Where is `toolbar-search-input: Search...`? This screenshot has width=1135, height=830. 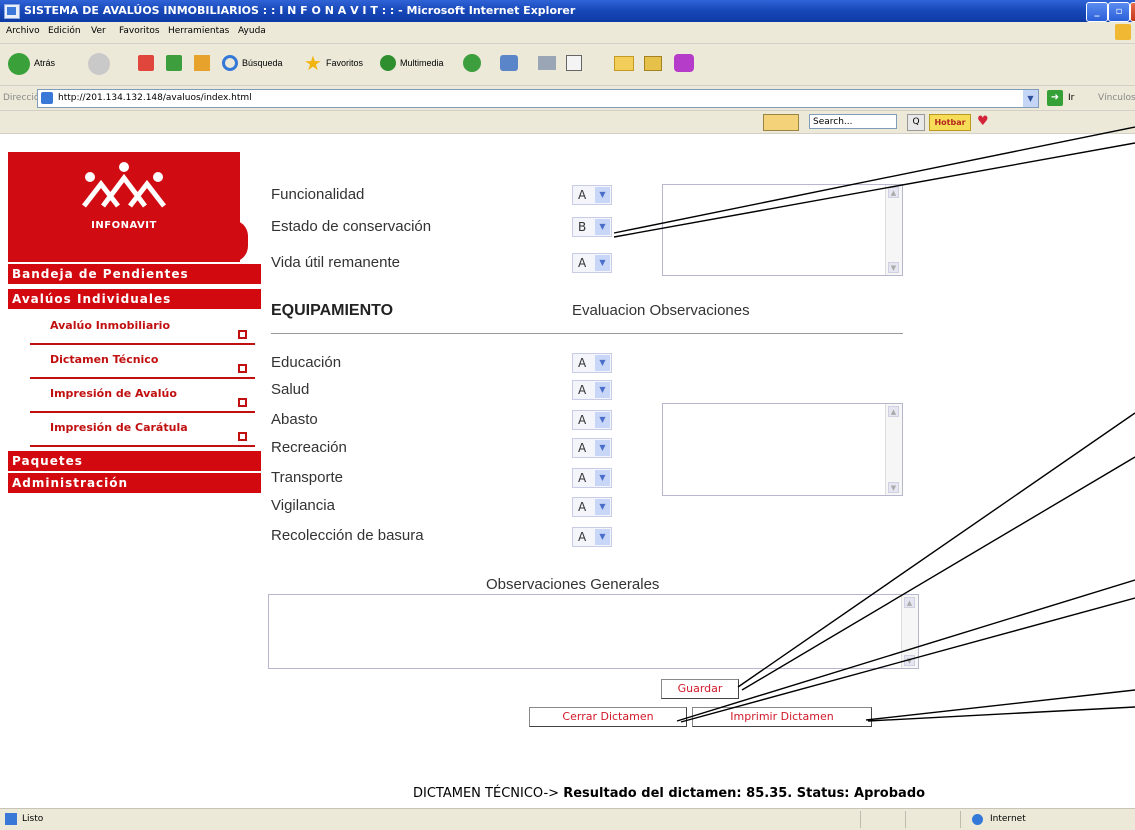 toolbar-search-input: Search... is located at coordinates (853, 121).